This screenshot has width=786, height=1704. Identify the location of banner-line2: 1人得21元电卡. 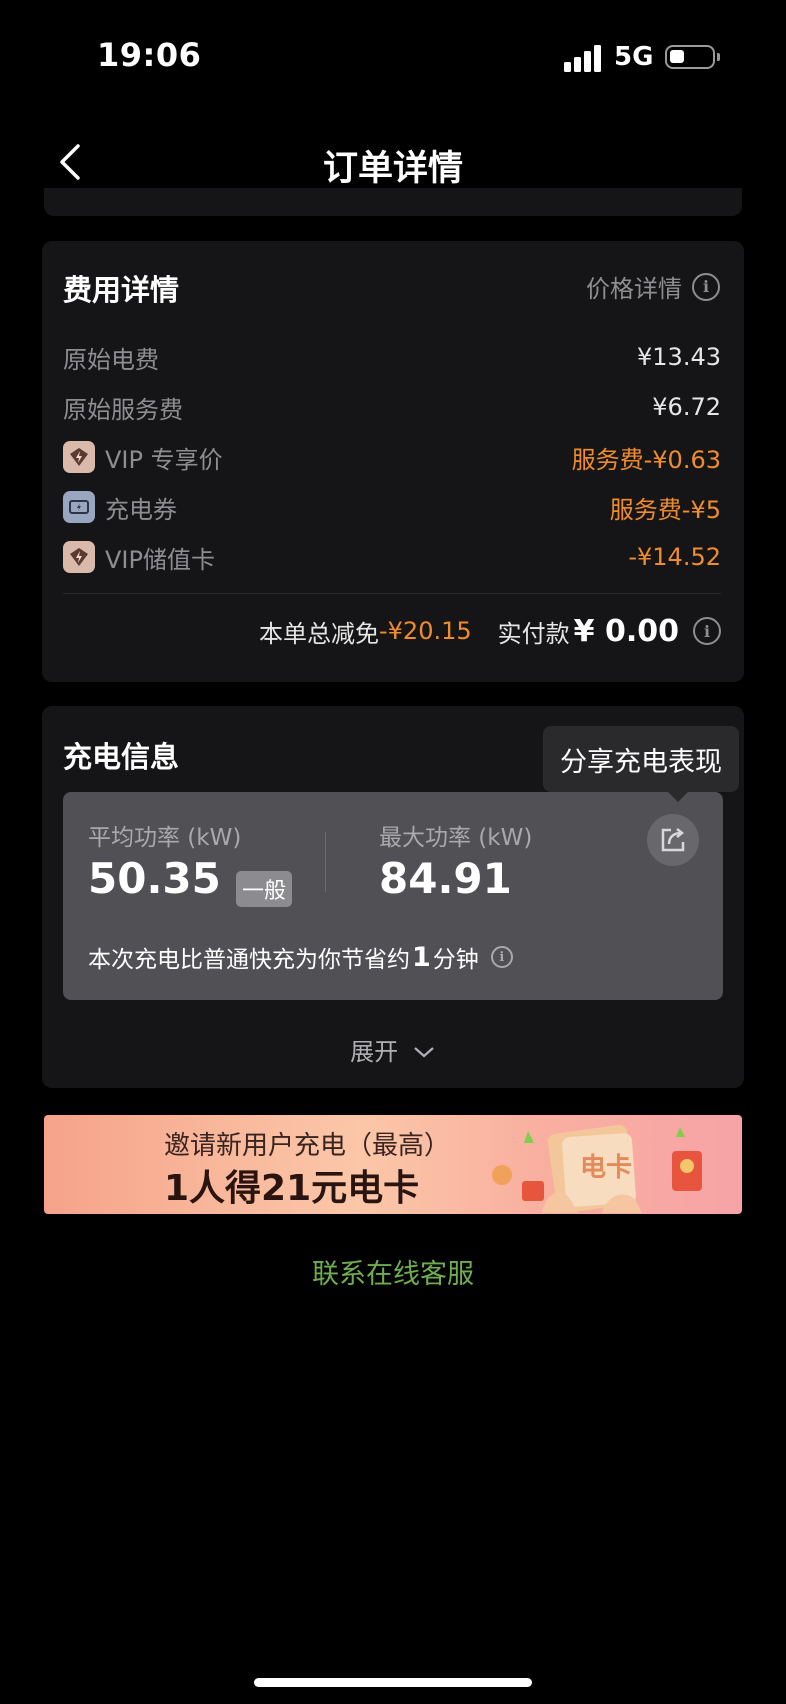
(292, 1188).